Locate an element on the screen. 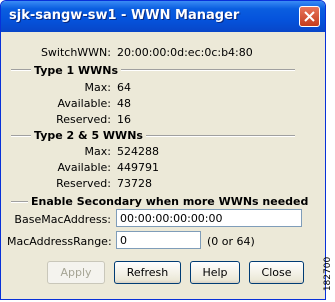 This screenshot has width=335, height=302. refresh-button: Refresh is located at coordinates (147, 272).